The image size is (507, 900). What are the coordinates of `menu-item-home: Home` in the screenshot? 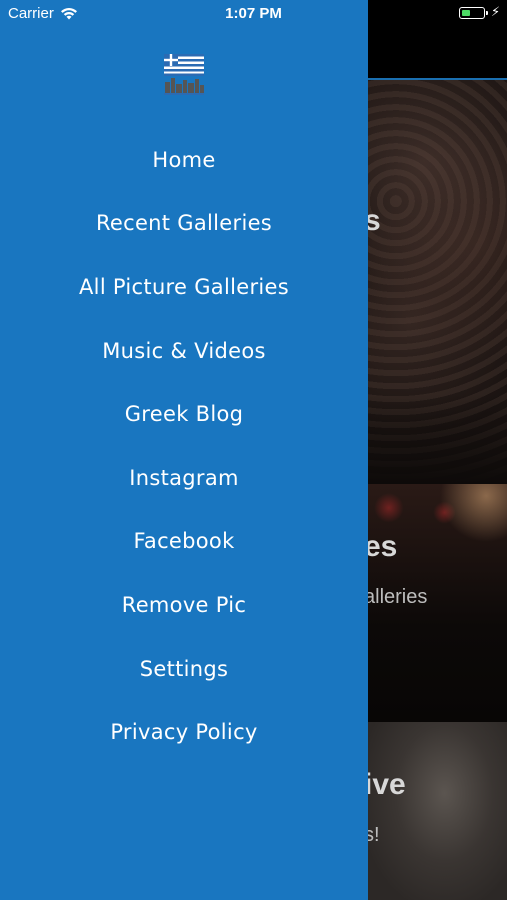 It's located at (184, 160).